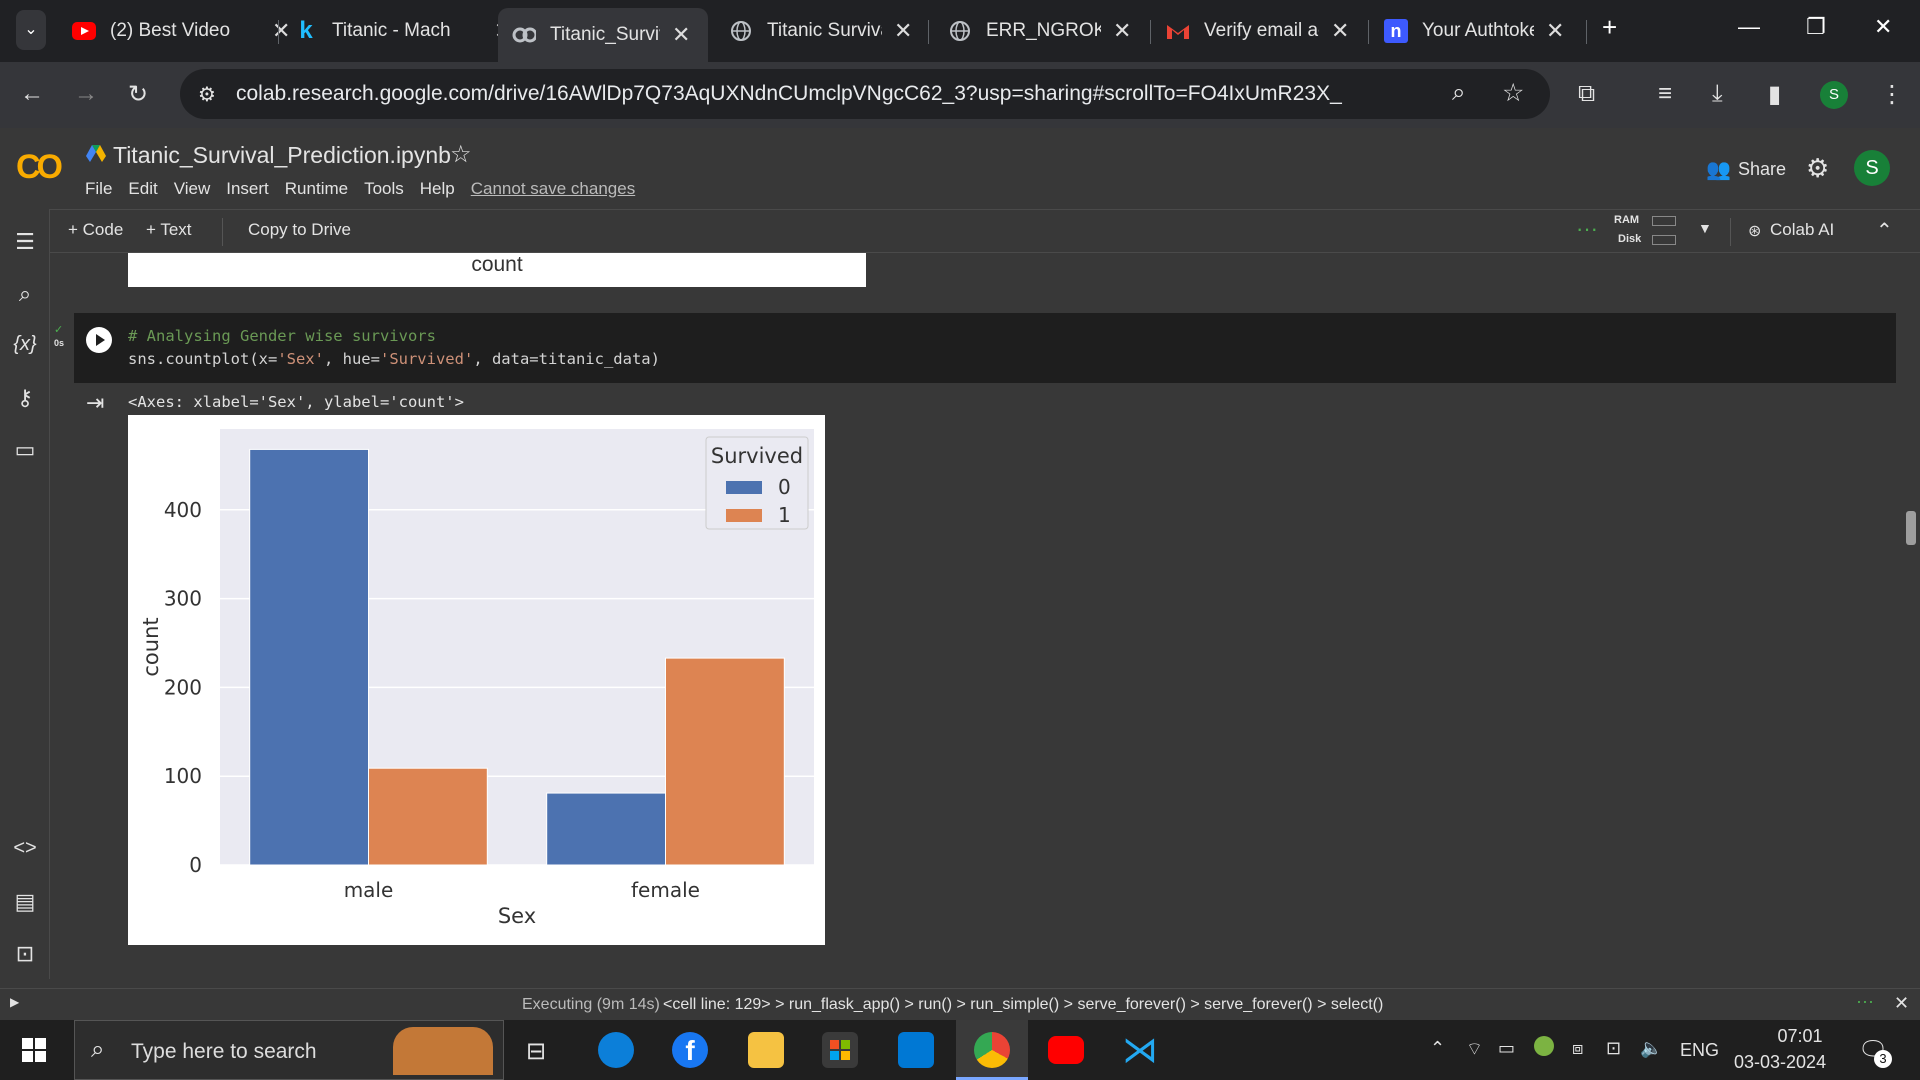 This screenshot has width=1920, height=1080. I want to click on facebook-icon: f, so click(690, 1050).